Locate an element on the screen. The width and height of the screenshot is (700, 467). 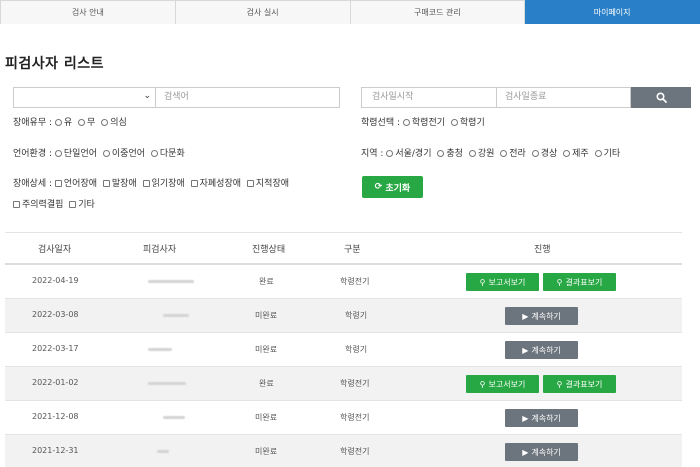
table-header: 검사일자 피검사자 진행상태 구분 진행 is located at coordinates (343, 249).